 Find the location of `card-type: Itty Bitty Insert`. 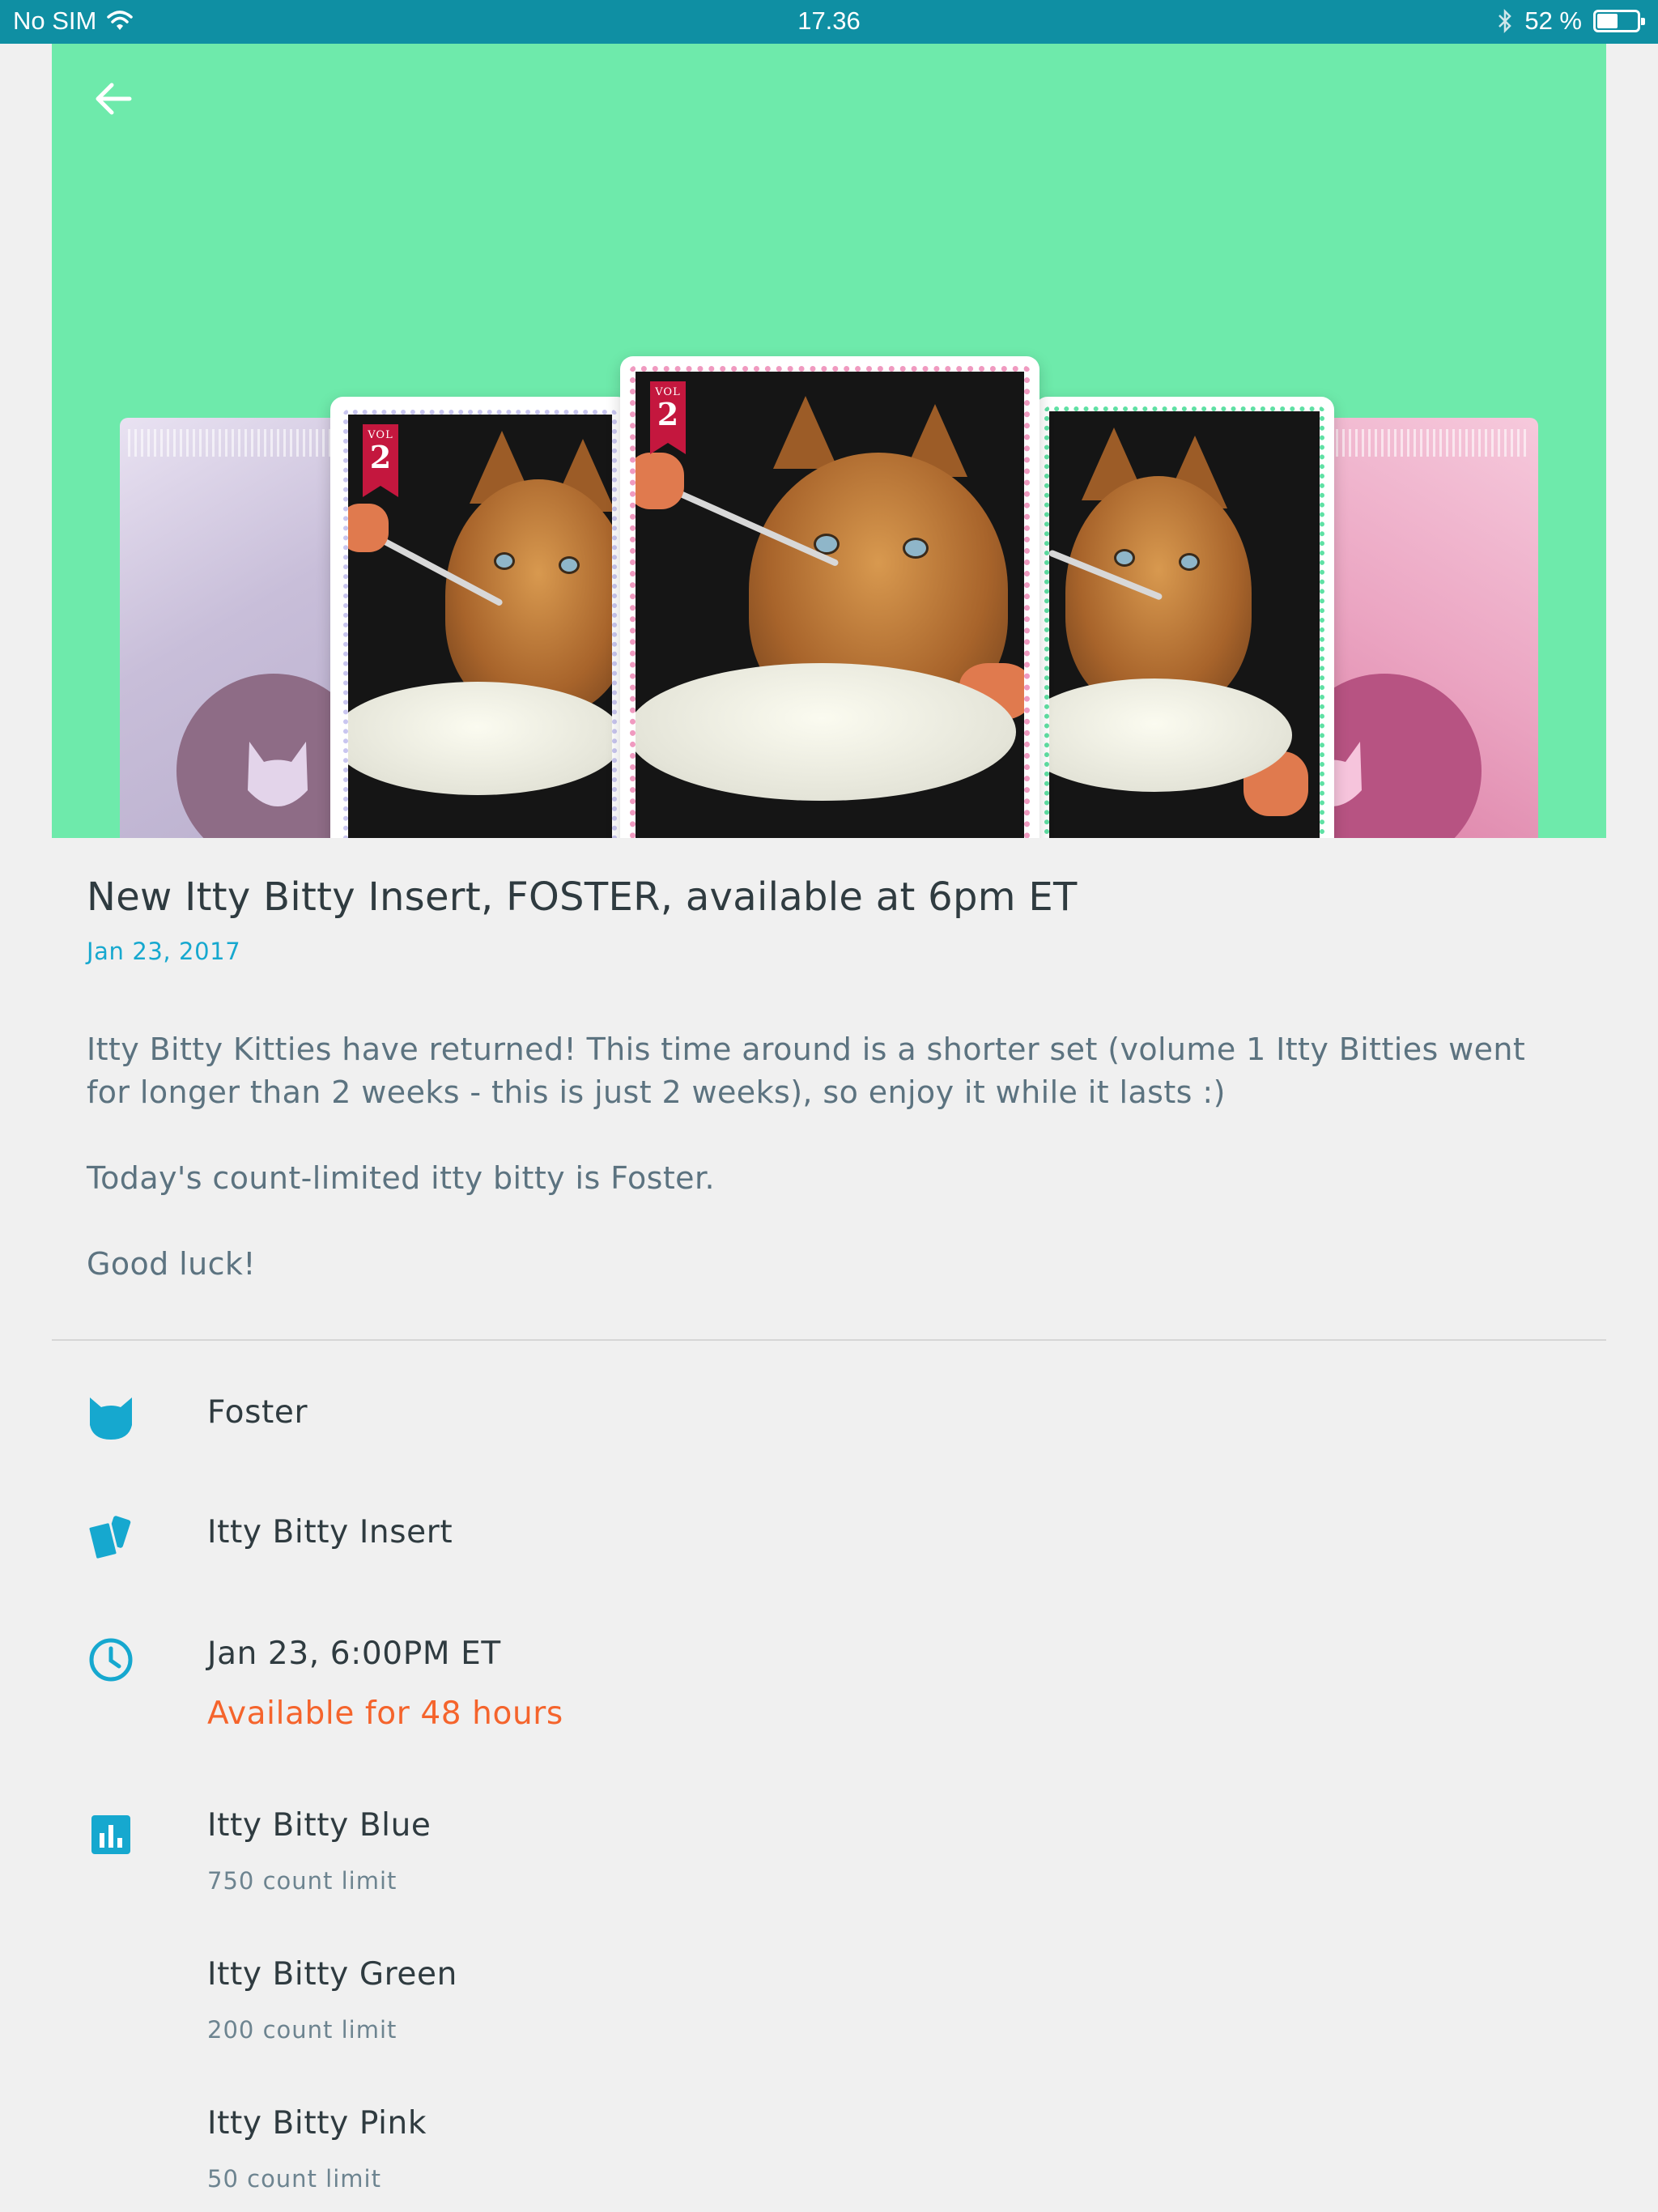

card-type: Itty Bitty Insert is located at coordinates (330, 1532).